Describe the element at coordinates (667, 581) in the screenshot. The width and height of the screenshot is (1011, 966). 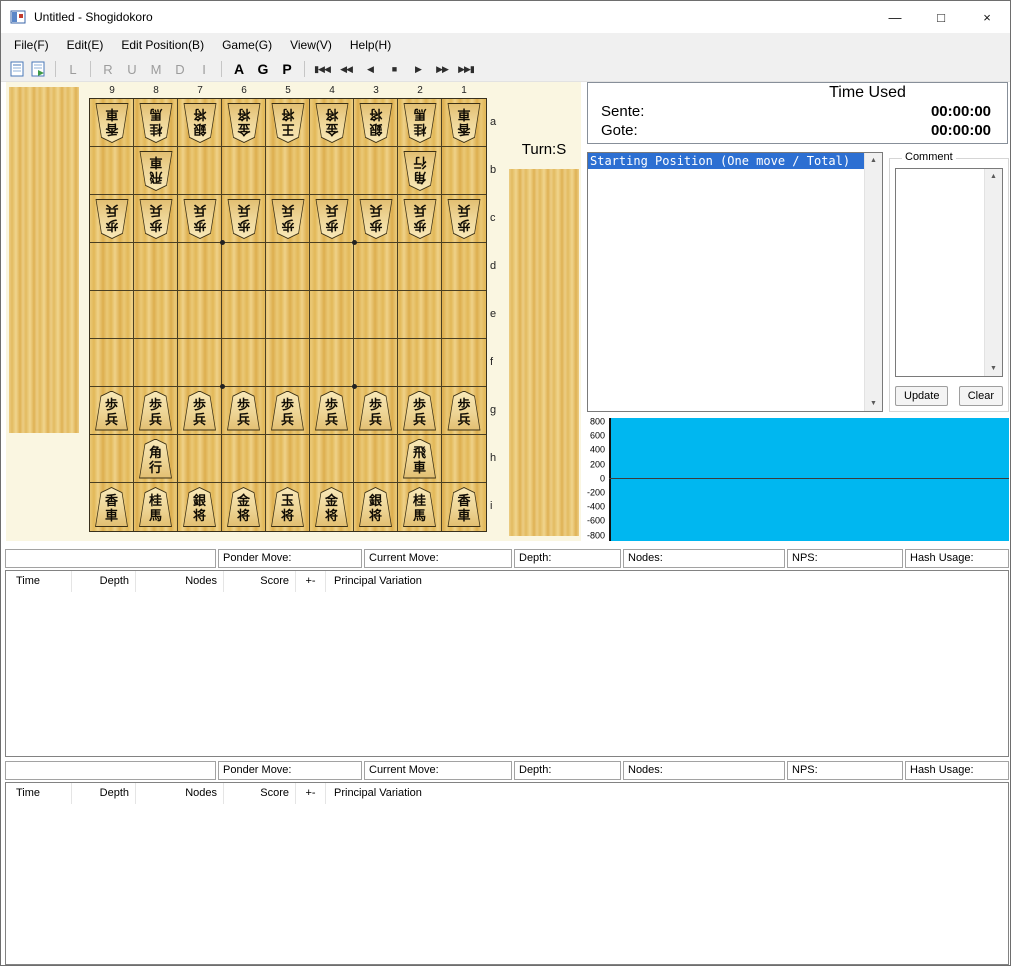
I see `column-header-principal-variation: Principal Variation` at that location.